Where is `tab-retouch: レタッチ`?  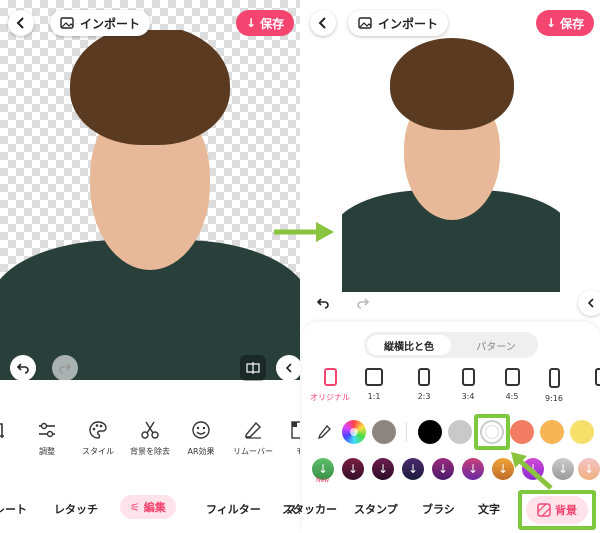
tab-retouch: レタッチ is located at coordinates (76, 509).